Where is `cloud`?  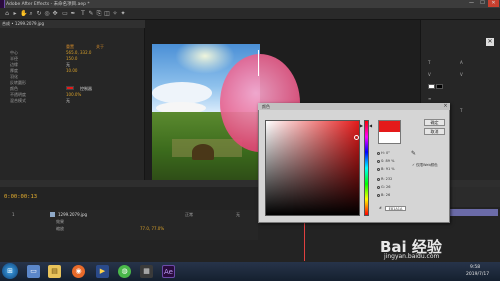 cloud is located at coordinates (182, 93).